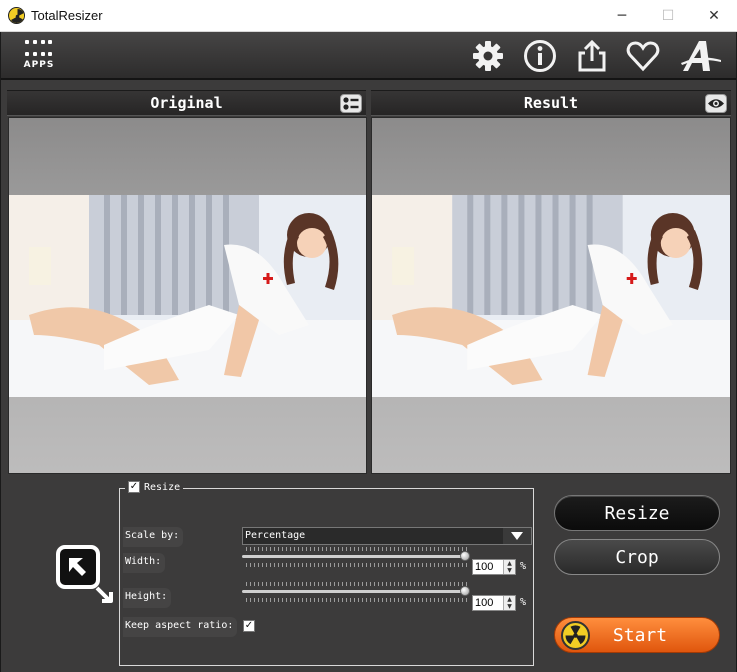  Describe the element at coordinates (16, 15) in the screenshot. I see `app-logo-icon` at that location.